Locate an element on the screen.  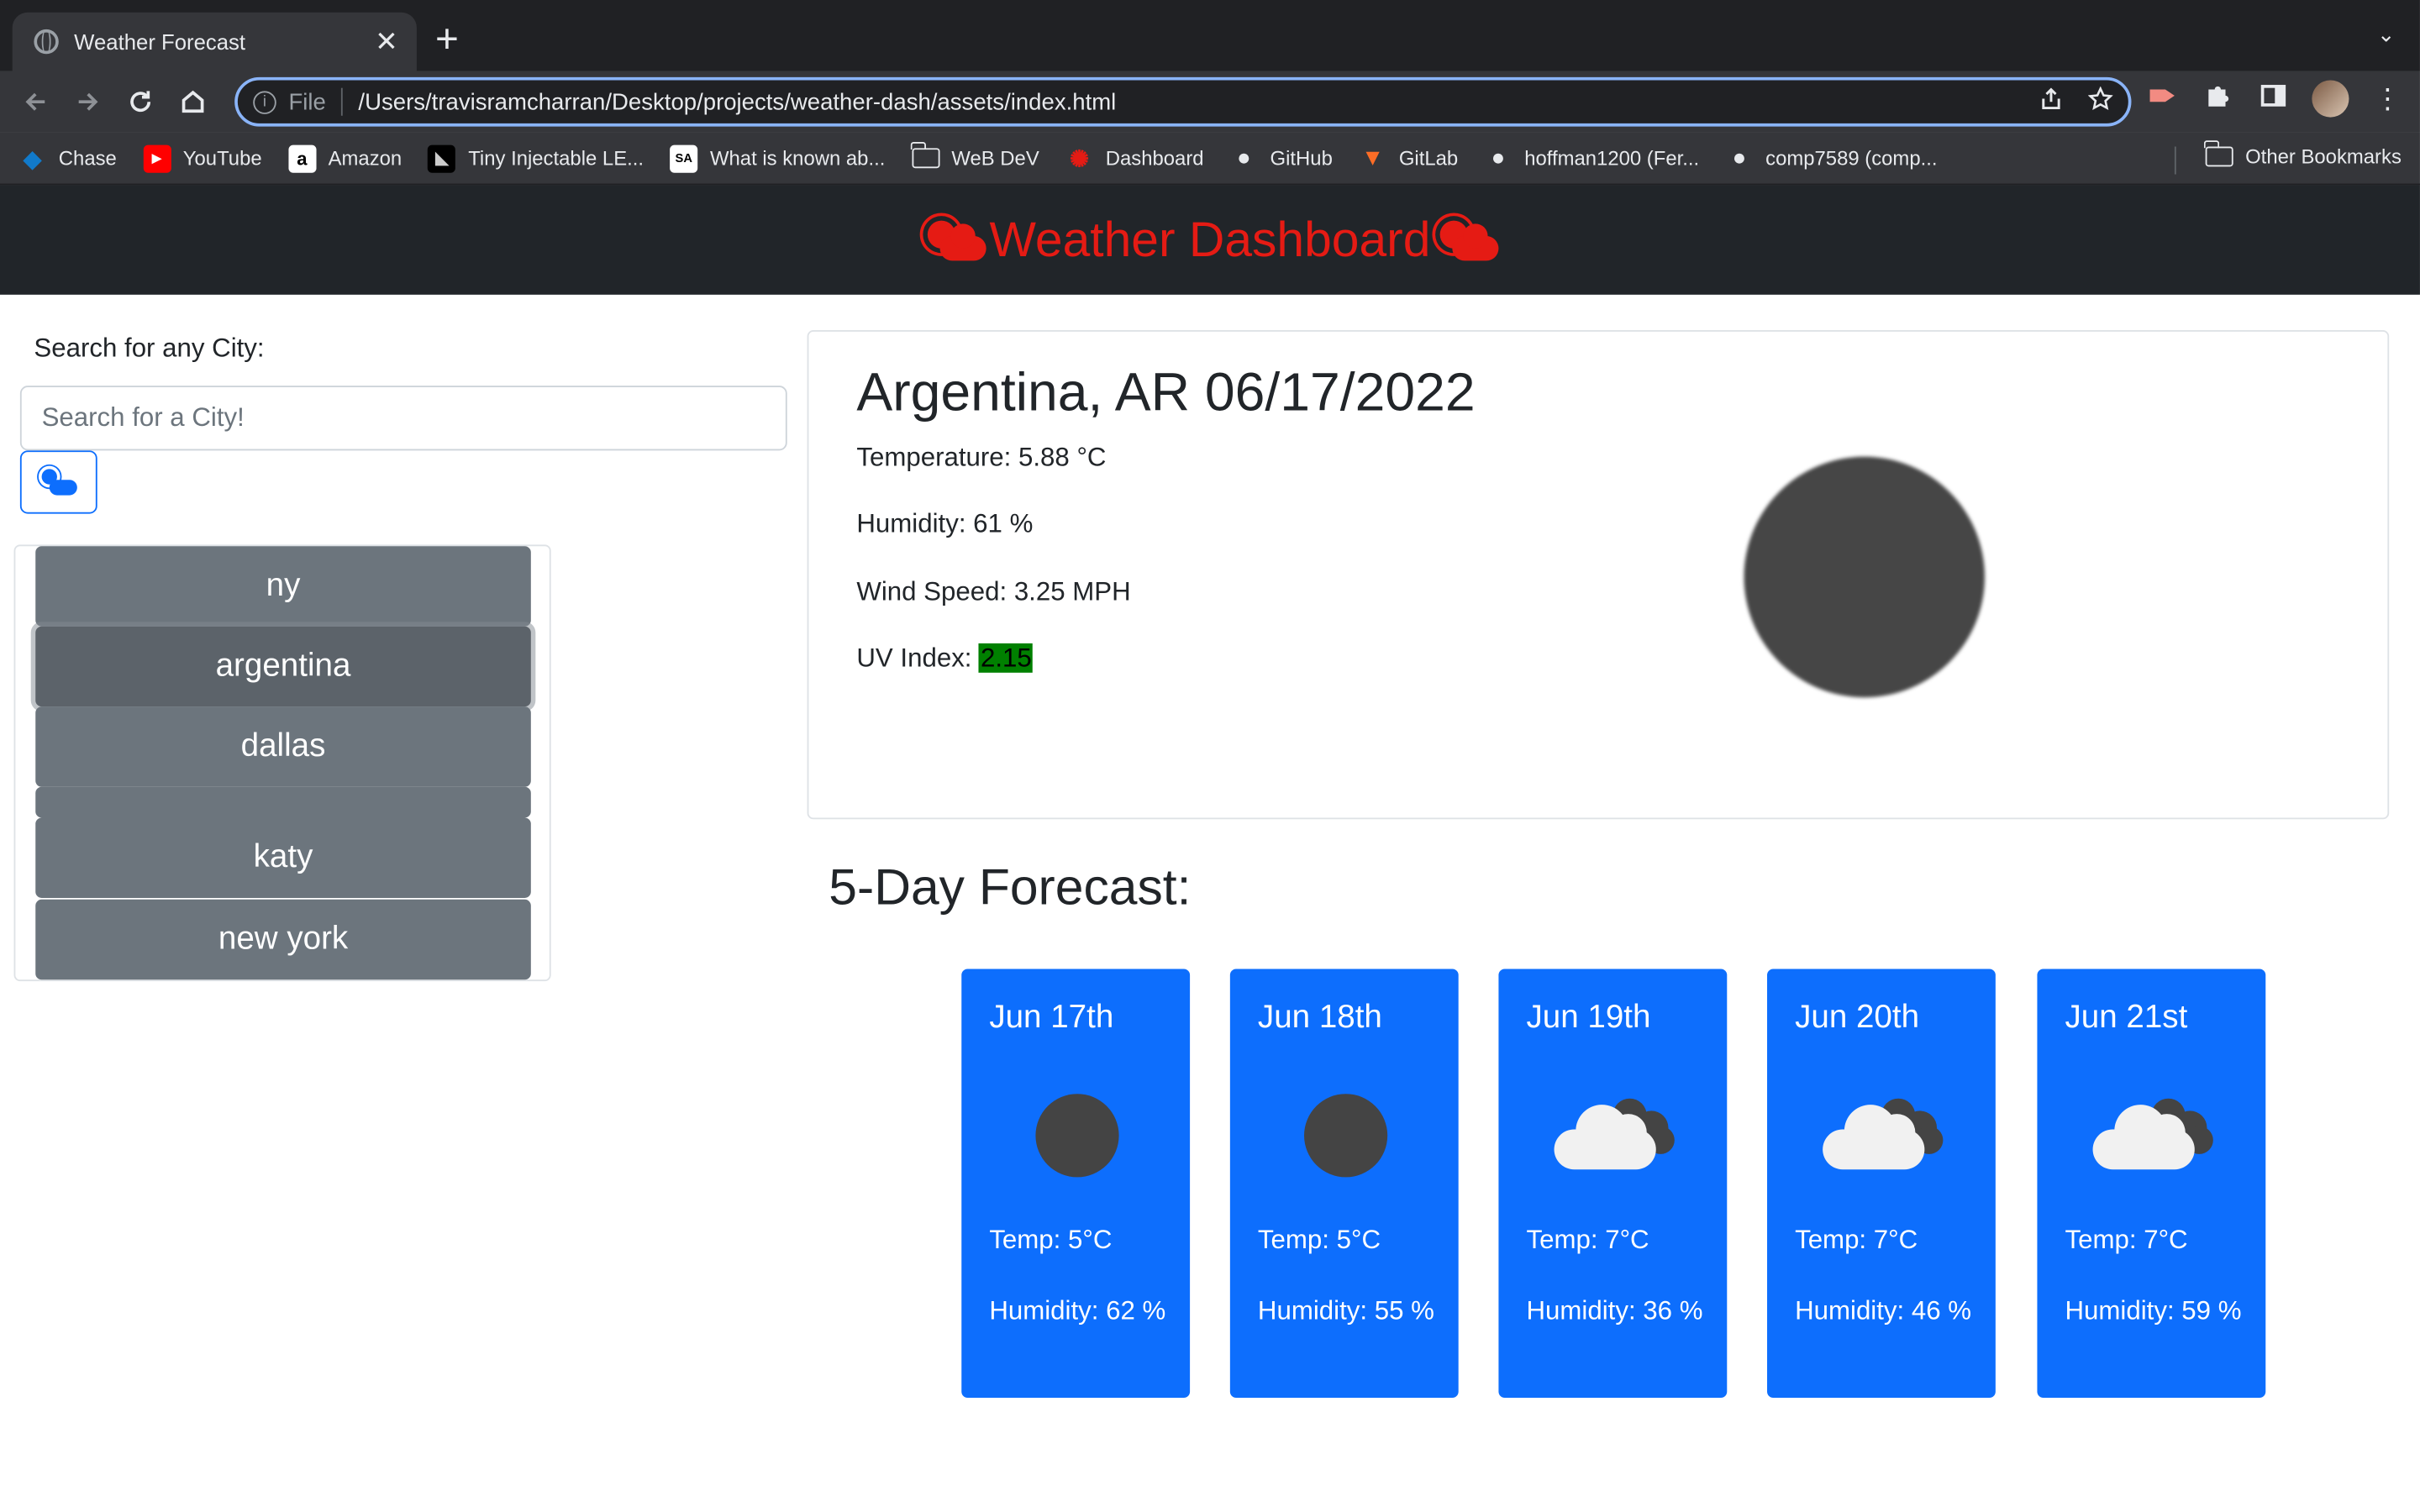
bookmark-item: ◆ Chase is located at coordinates (67, 158).